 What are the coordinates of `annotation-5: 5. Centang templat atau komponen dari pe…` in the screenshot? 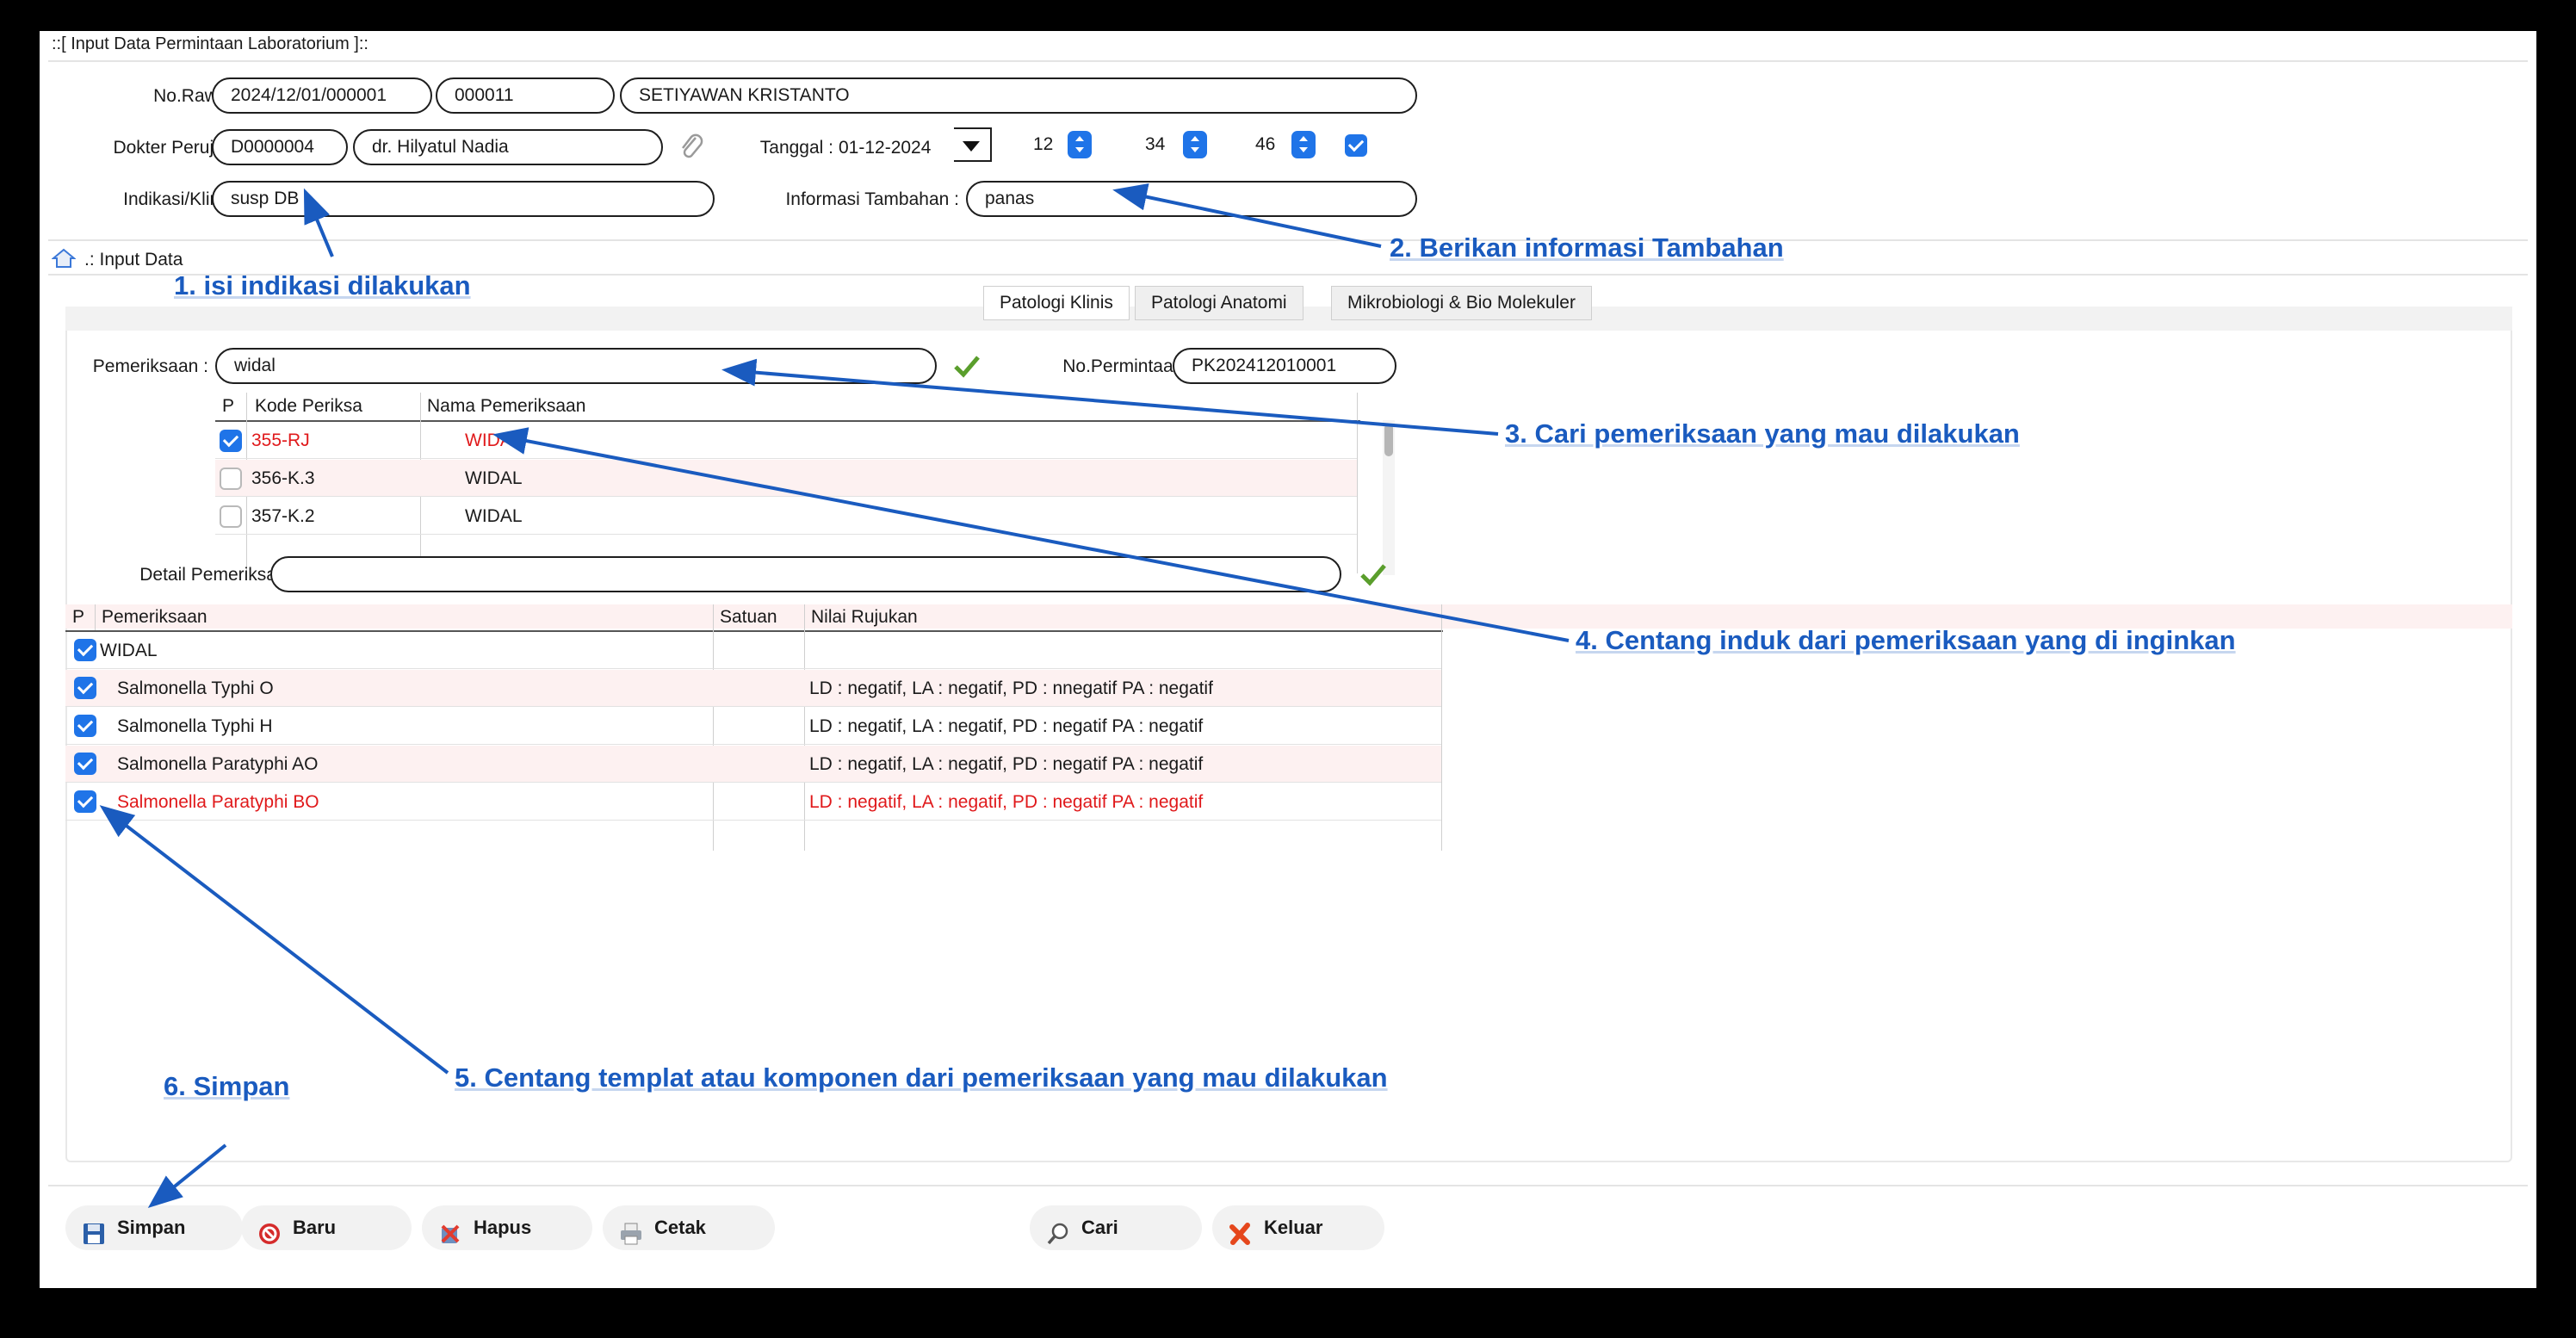 It's located at (922, 1077).